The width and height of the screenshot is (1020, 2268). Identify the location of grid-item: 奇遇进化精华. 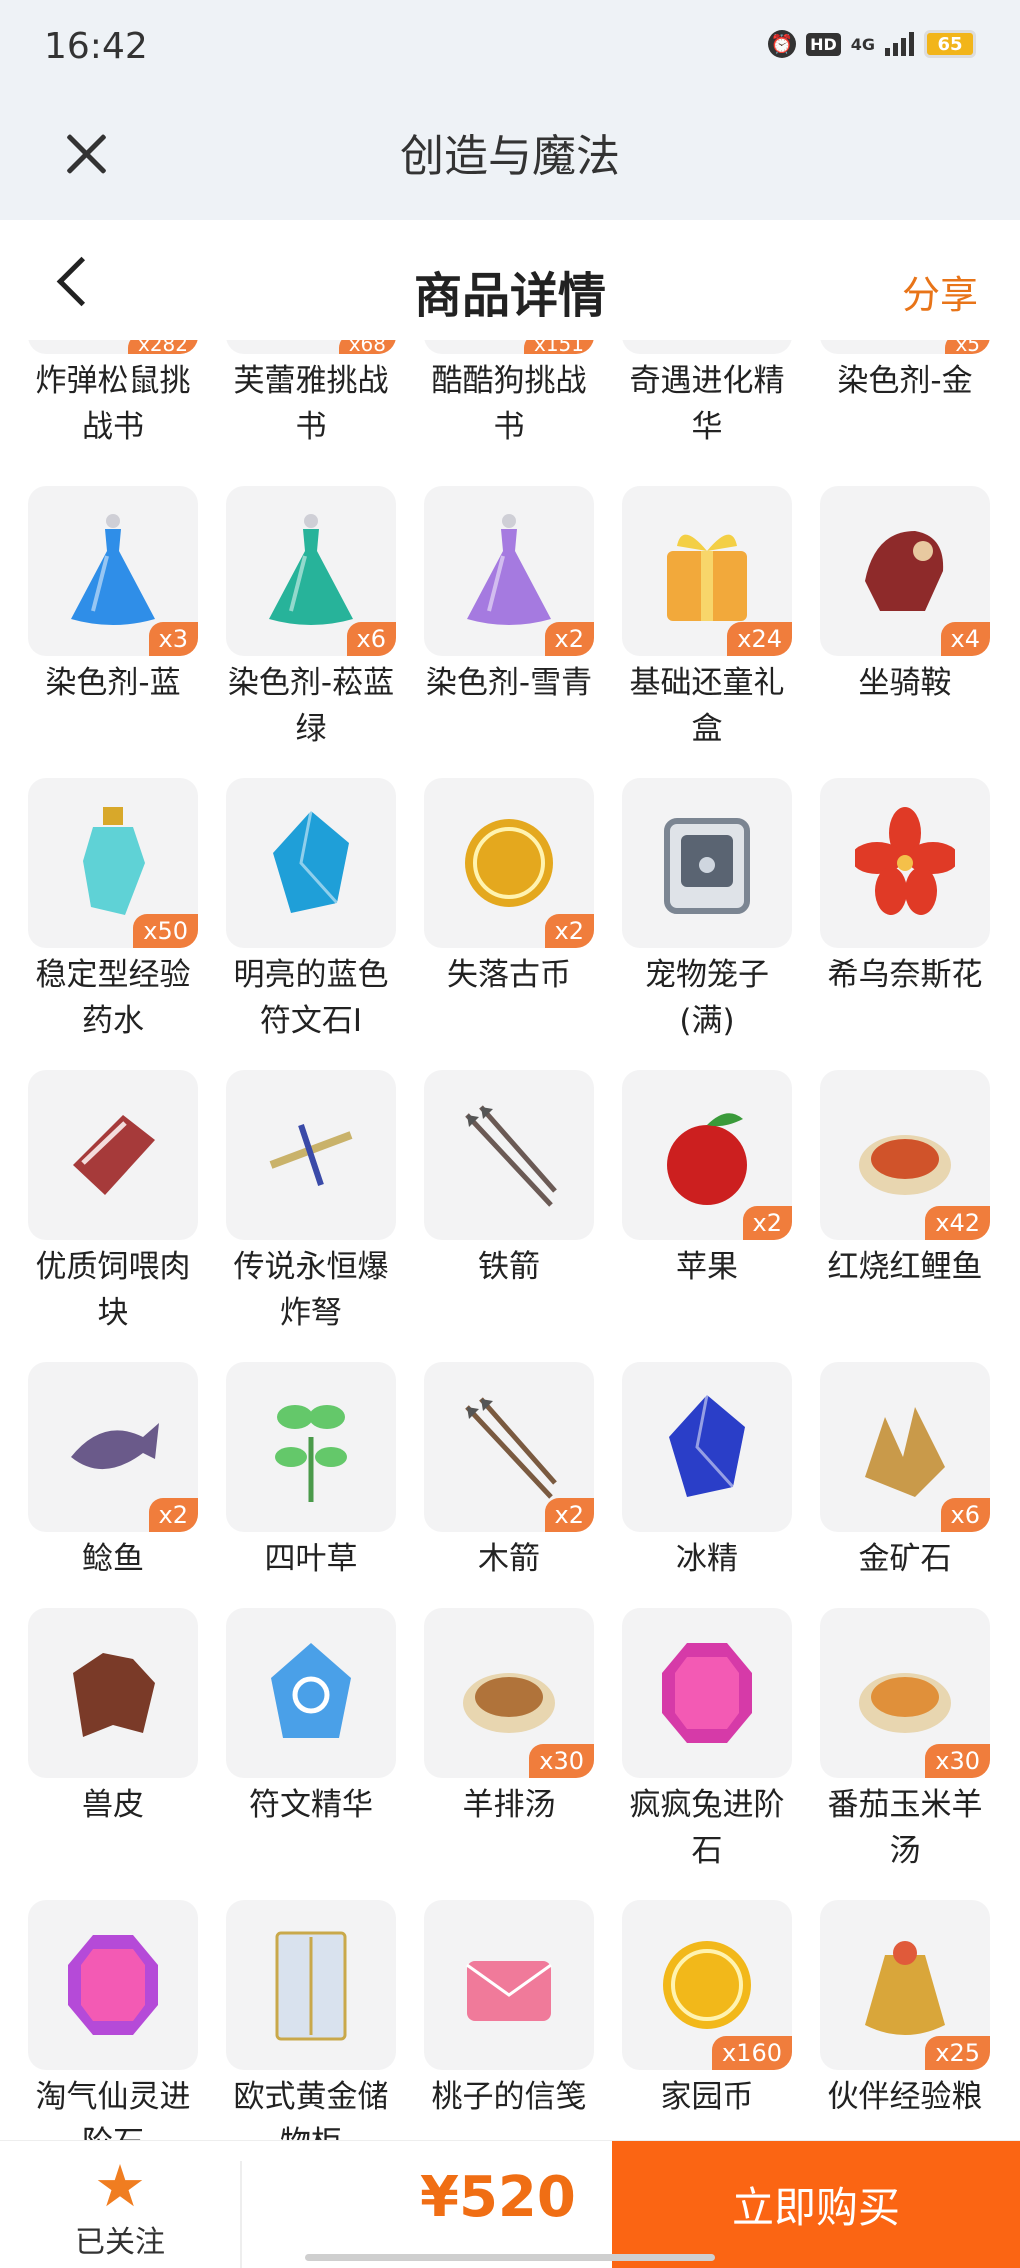
(707, 395).